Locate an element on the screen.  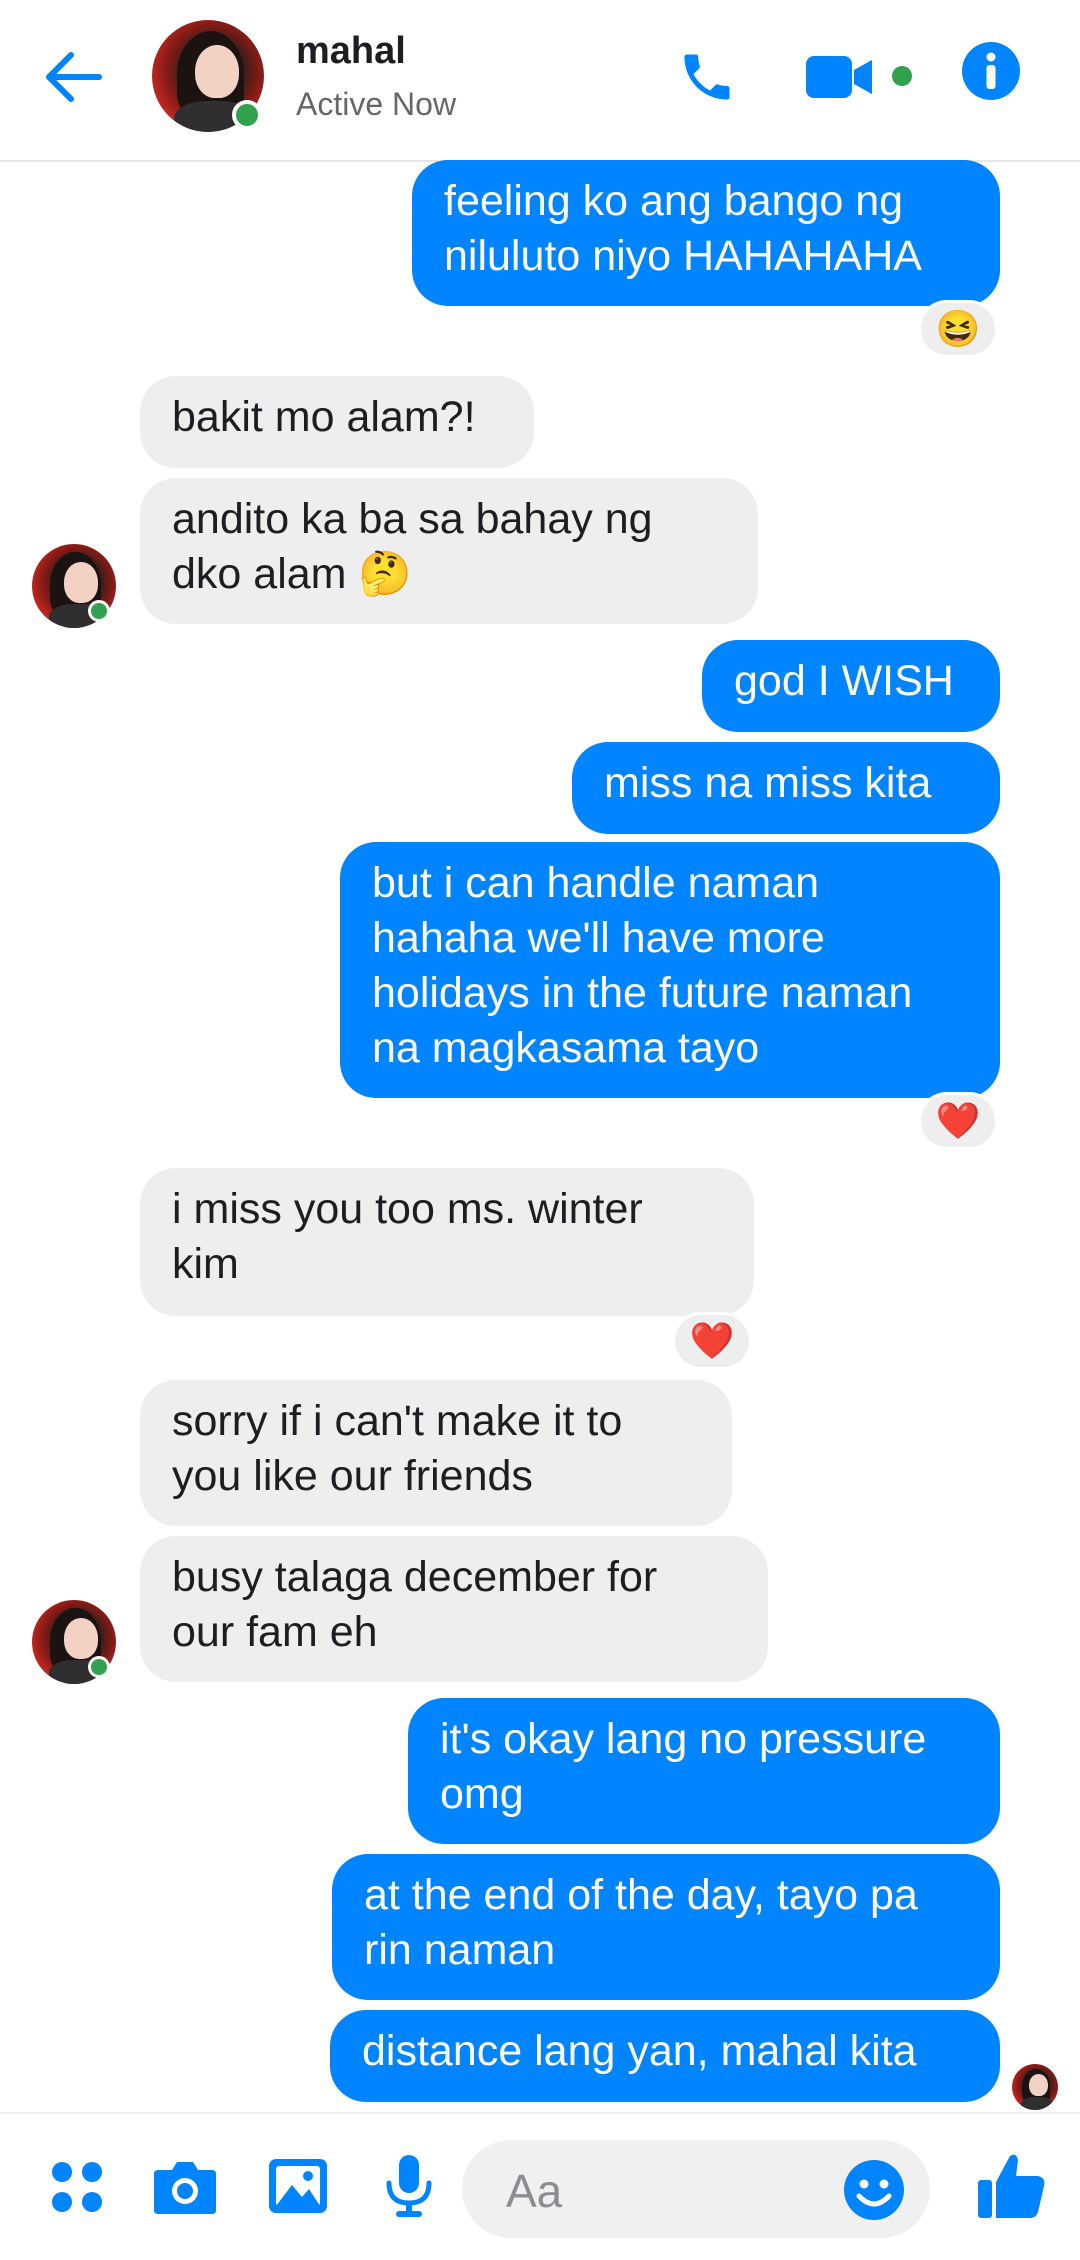
video-camera-icon is located at coordinates (839, 77).